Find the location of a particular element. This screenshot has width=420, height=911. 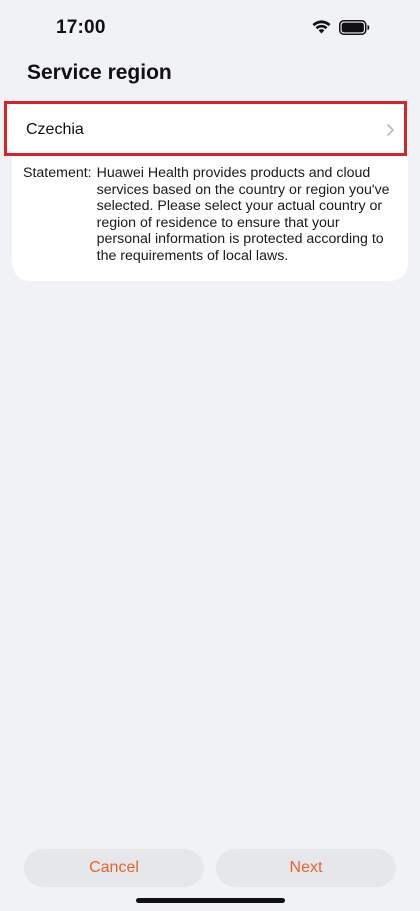

statement-label: Statement: is located at coordinates (57, 173).